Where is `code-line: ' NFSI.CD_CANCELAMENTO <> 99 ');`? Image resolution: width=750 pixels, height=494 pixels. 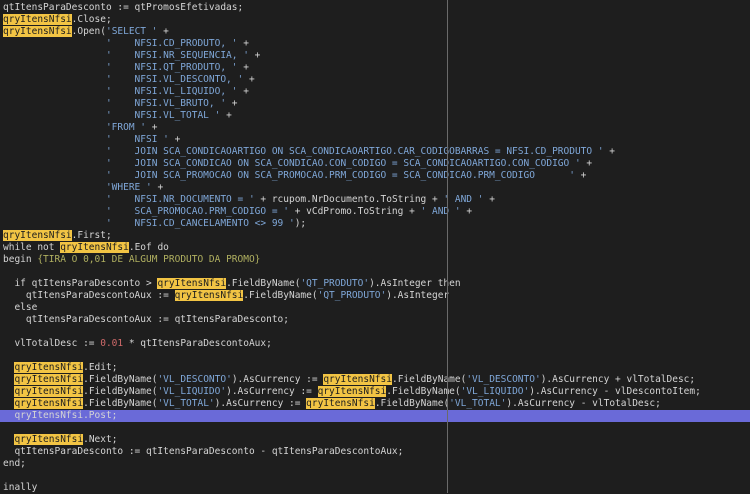 code-line: ' NFSI.CD_CANCELAMENTO <> 99 '); is located at coordinates (375, 224).